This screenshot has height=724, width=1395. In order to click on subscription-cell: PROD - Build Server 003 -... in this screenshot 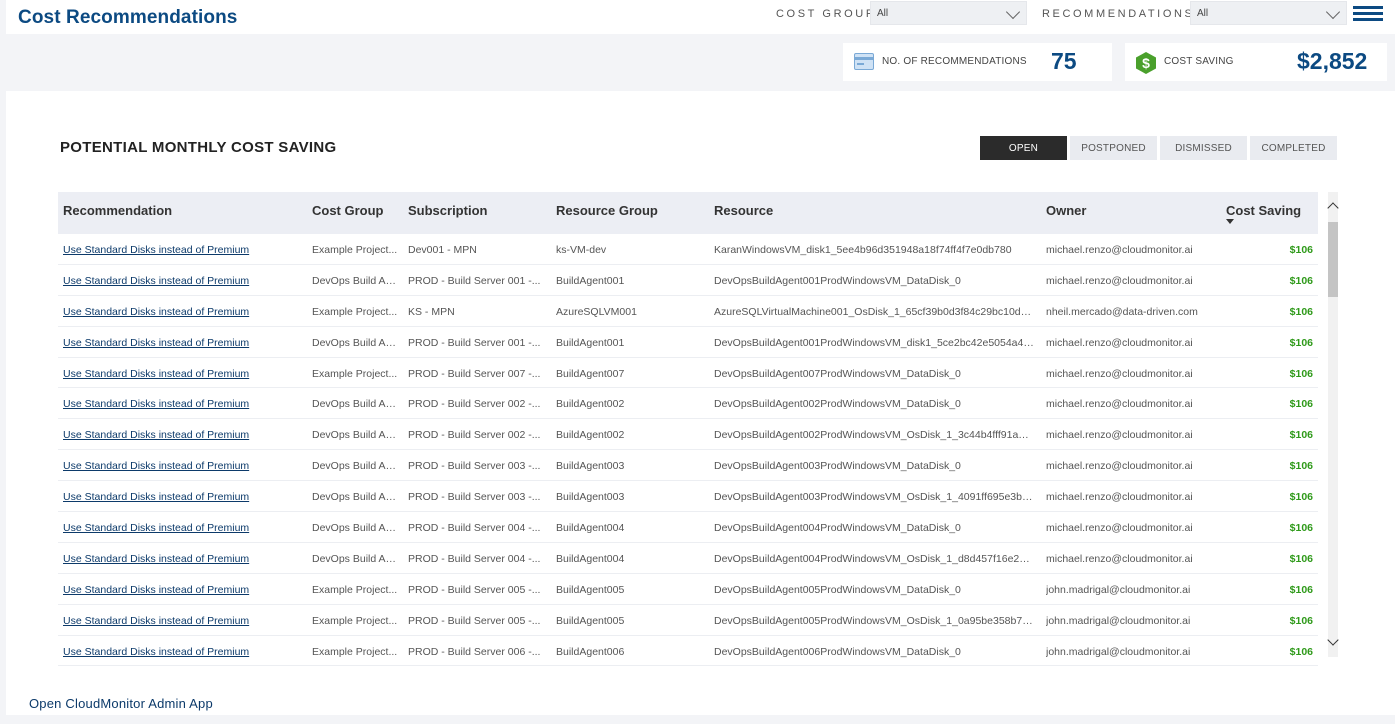, I will do `click(474, 497)`.